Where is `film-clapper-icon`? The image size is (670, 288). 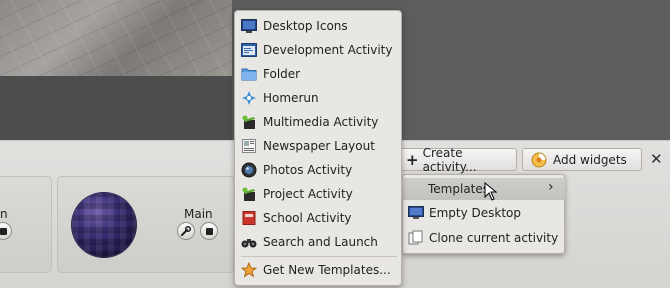
film-clapper-icon is located at coordinates (248, 122).